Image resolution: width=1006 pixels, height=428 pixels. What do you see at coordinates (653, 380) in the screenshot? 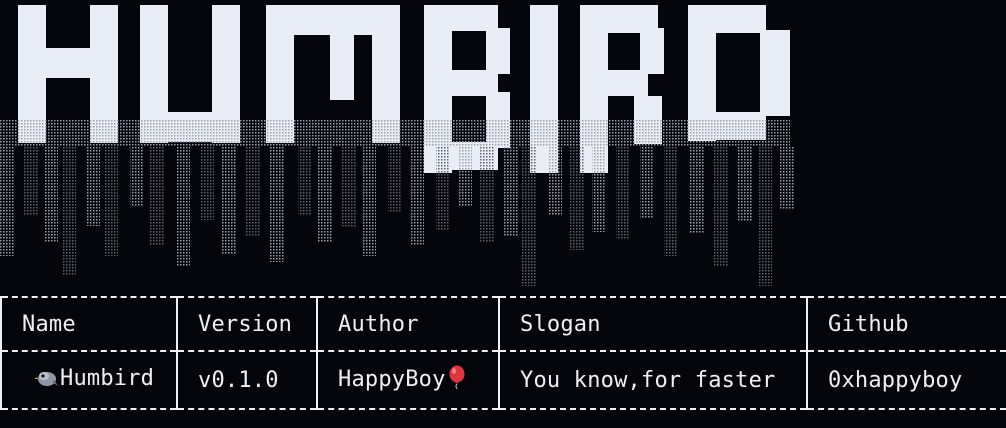
I see `cell-slogan: You know,for faster` at bounding box center [653, 380].